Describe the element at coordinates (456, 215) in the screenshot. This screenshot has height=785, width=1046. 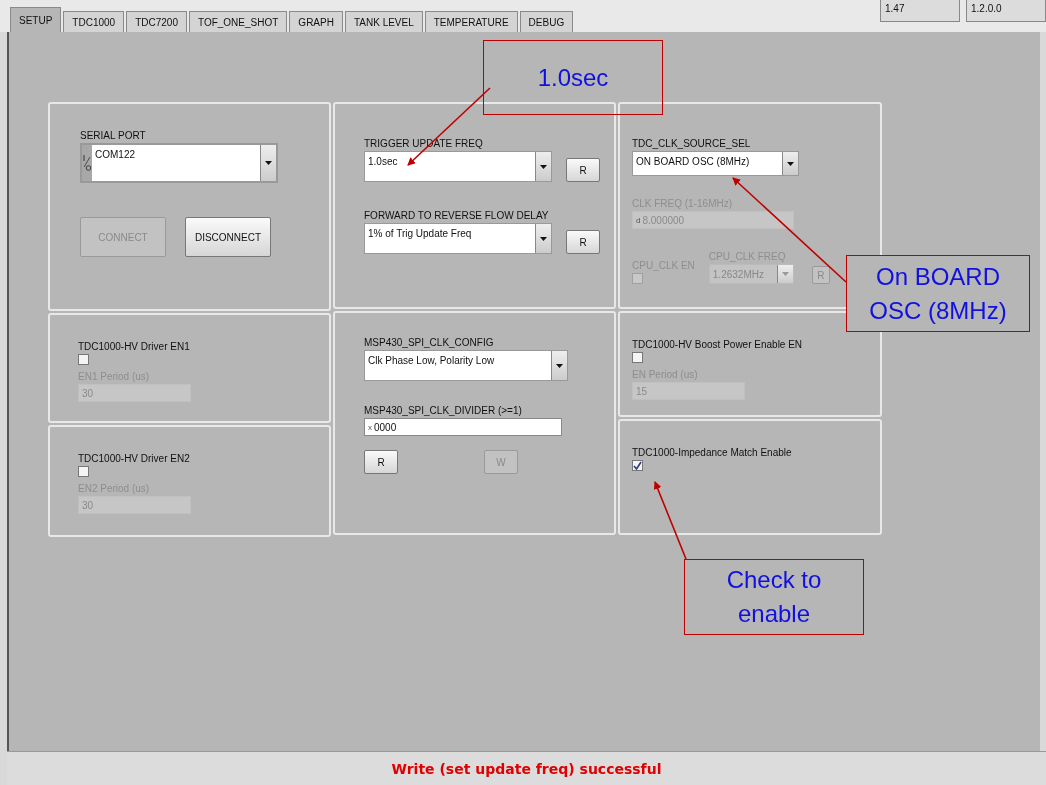
I see `field-label: FORWARD TO REVERSE FLOW DELAY` at that location.